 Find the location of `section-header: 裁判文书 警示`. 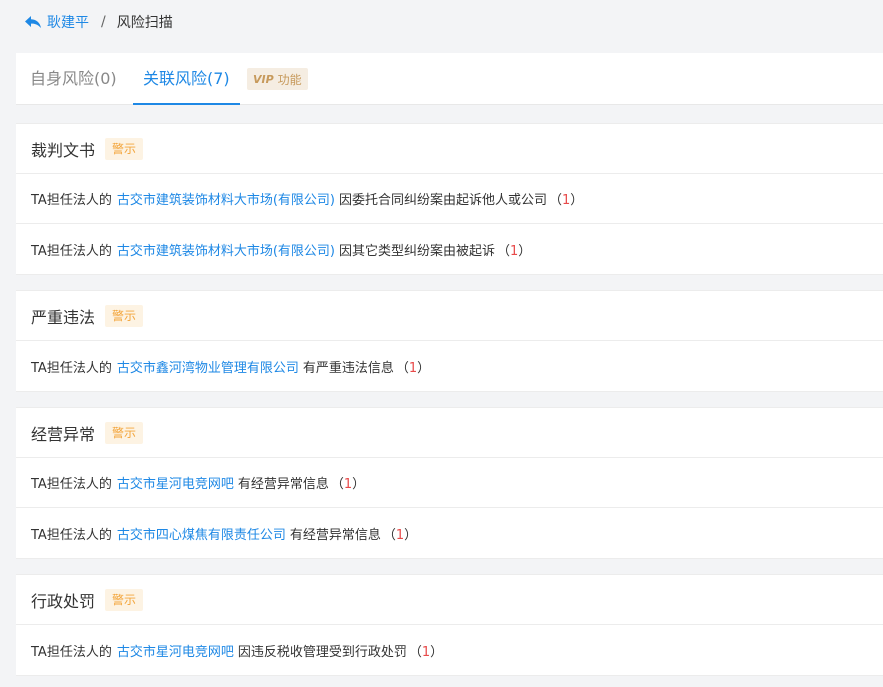

section-header: 裁判文书 警示 is located at coordinates (449, 149).